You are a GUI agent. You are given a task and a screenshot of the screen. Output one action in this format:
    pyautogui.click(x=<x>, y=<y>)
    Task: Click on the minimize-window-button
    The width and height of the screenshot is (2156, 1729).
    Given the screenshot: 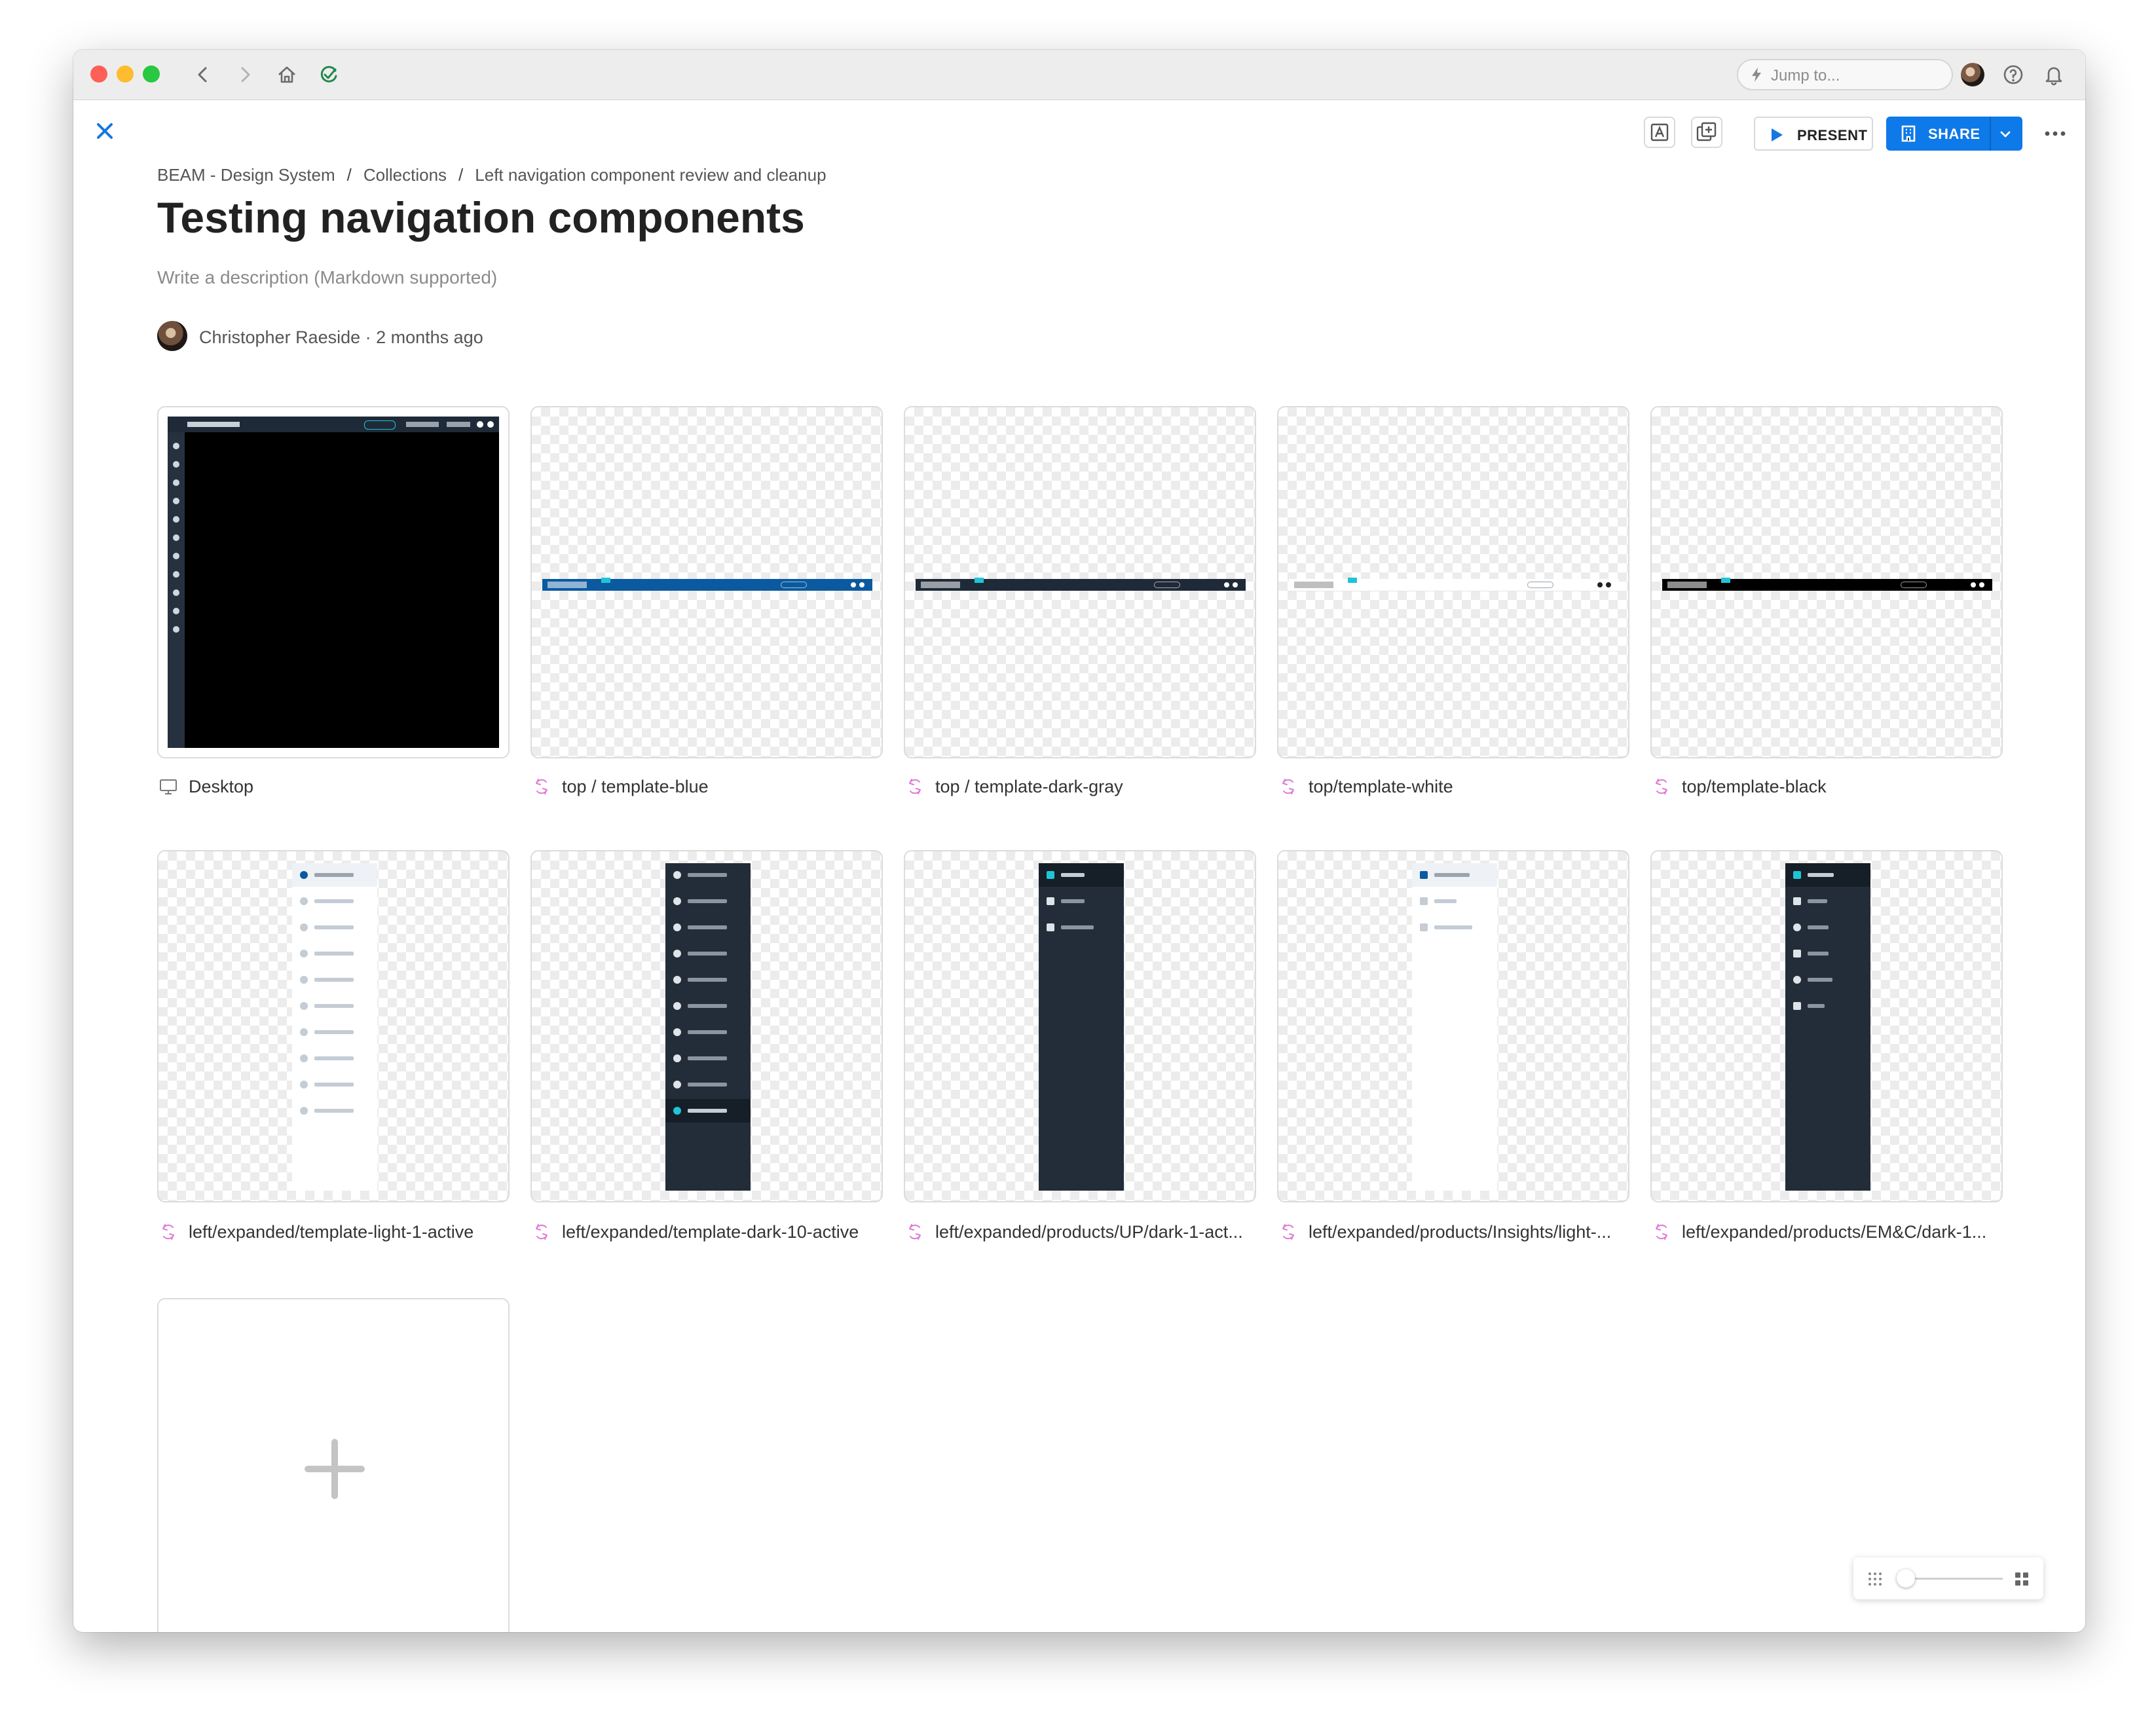 What is the action you would take?
    pyautogui.click(x=126, y=74)
    